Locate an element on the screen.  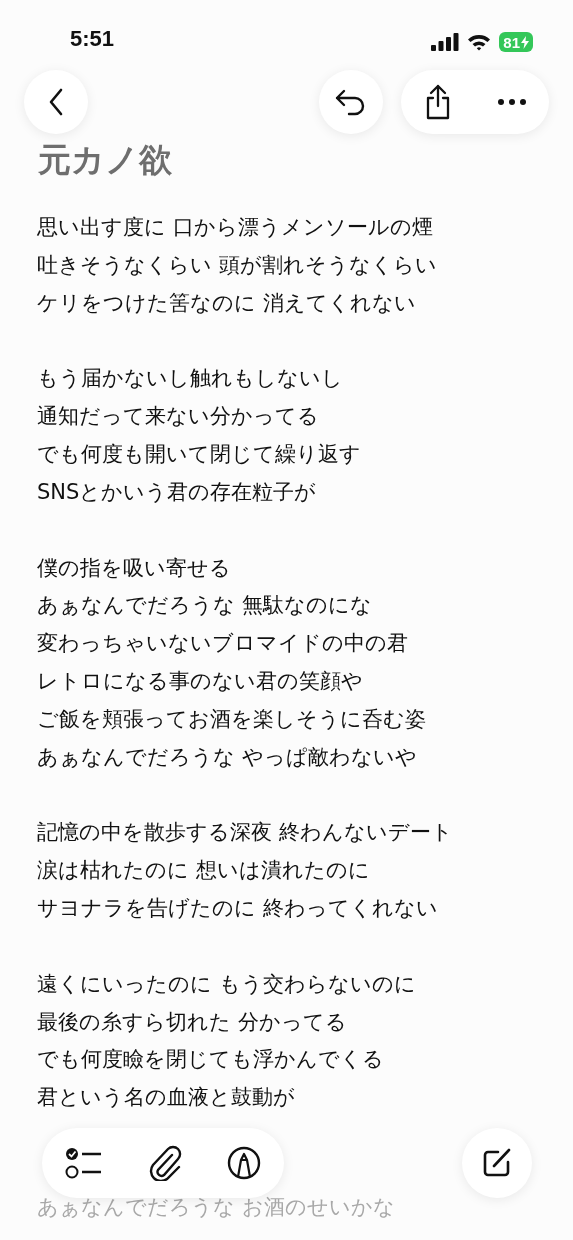
battery-icon: 81 is located at coordinates (516, 42).